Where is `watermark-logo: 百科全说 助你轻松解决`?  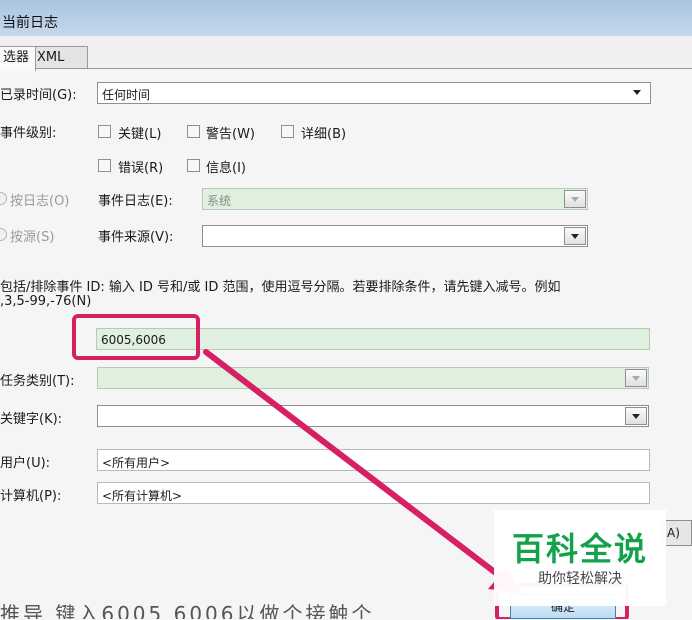 watermark-logo: 百科全说 助你轻松解决 is located at coordinates (580, 558).